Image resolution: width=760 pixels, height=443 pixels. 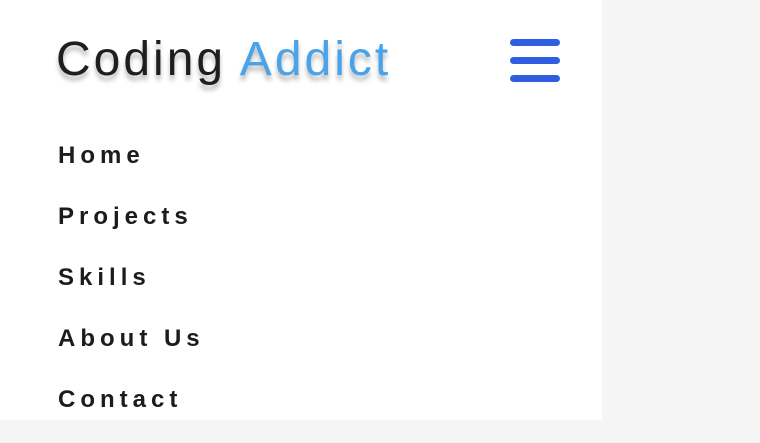 I want to click on nav-item-home: Home, so click(x=131, y=168).